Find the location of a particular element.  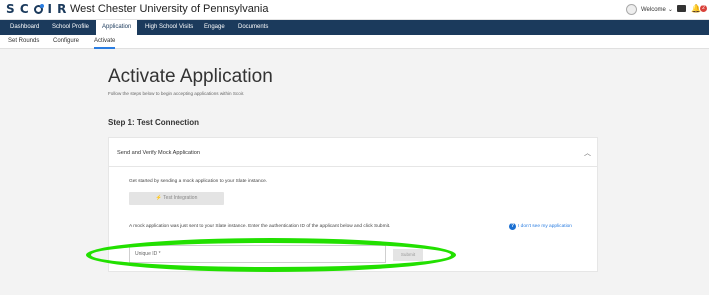

nav-item-school-profile: School Profile is located at coordinates (70, 27).